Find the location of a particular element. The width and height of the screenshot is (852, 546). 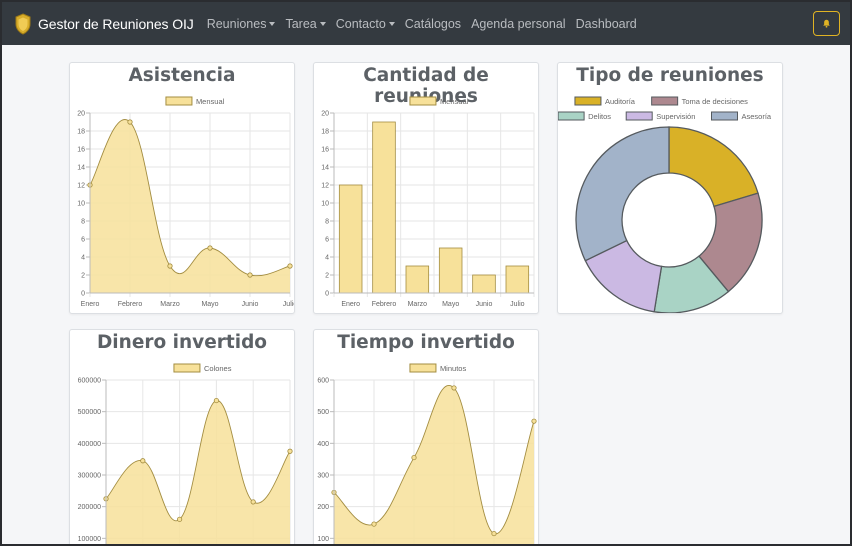

nav-item-tarea: Tarea is located at coordinates (305, 23).